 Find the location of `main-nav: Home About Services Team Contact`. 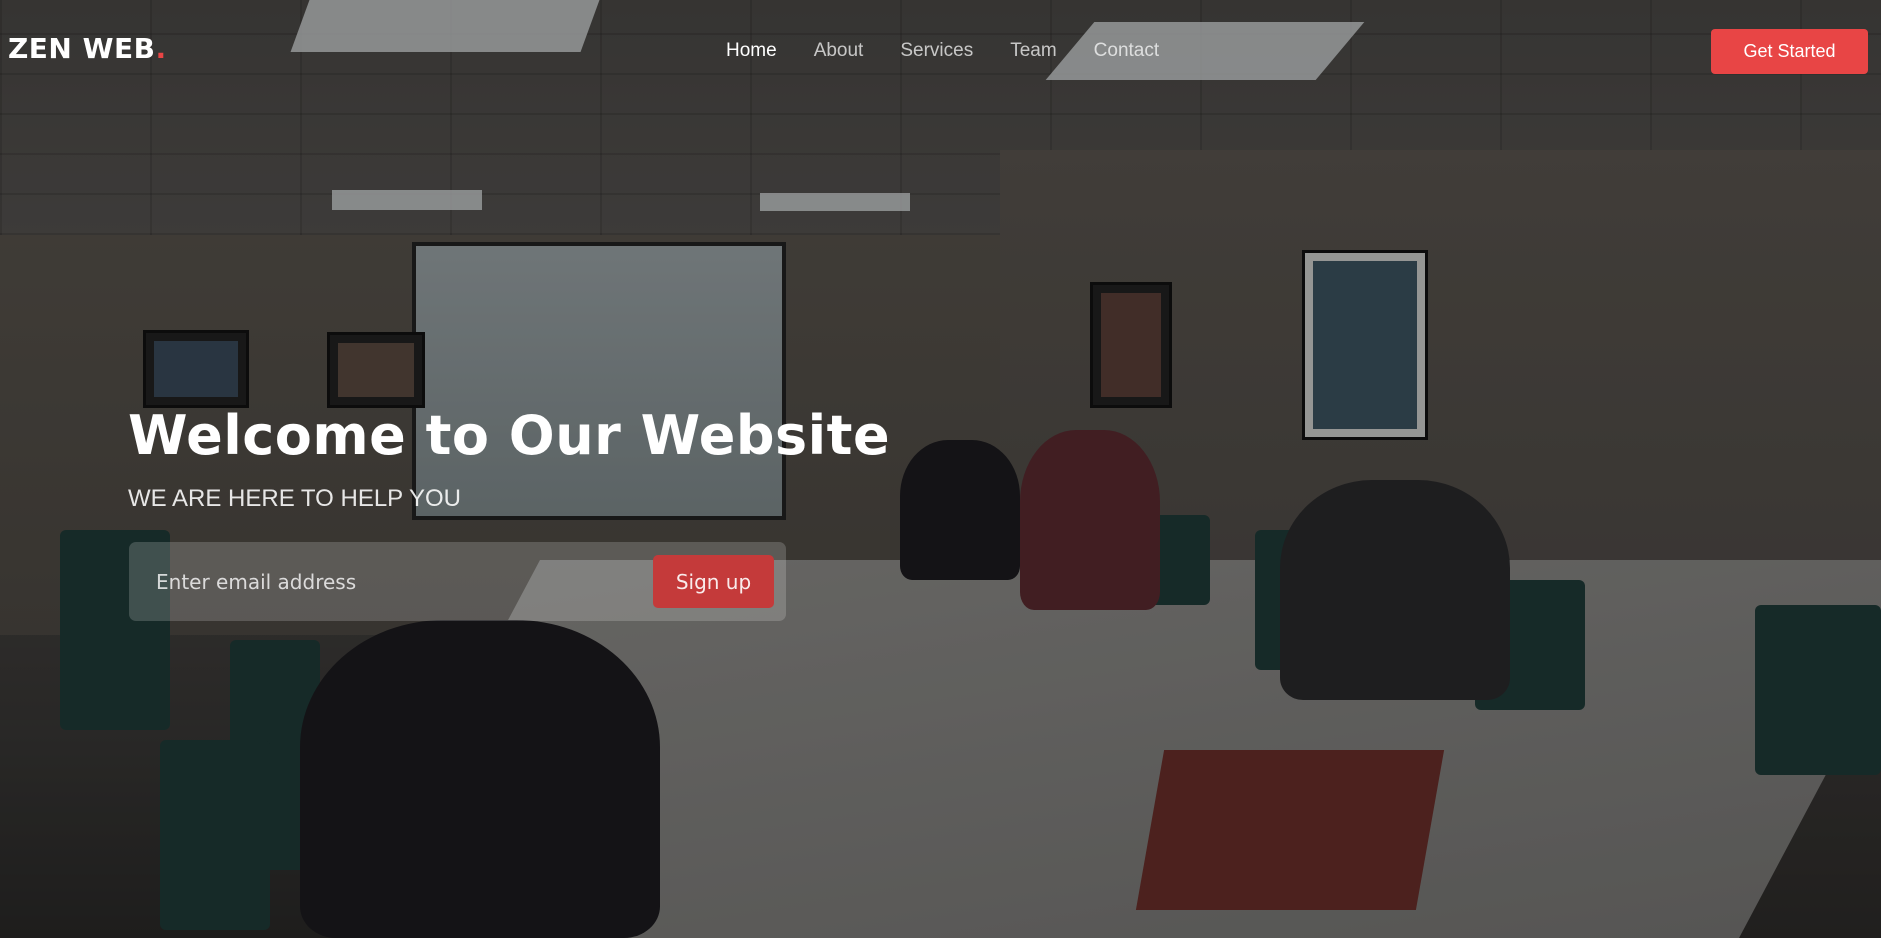

main-nav: Home About Services Team Contact is located at coordinates (961, 51).